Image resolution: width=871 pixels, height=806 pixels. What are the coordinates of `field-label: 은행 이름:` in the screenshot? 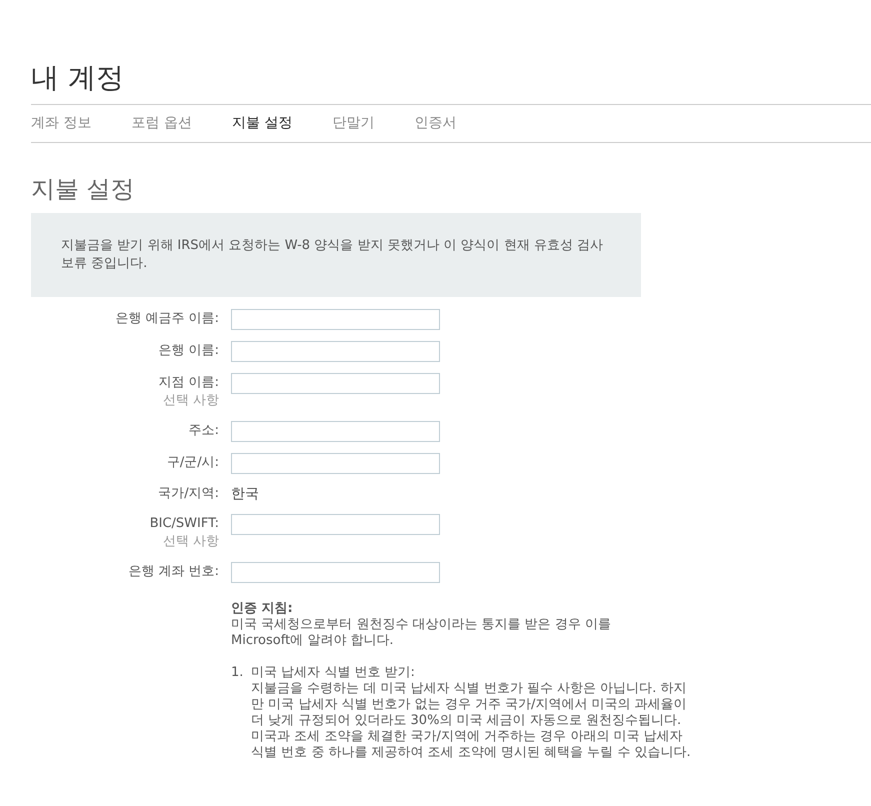 It's located at (188, 351).